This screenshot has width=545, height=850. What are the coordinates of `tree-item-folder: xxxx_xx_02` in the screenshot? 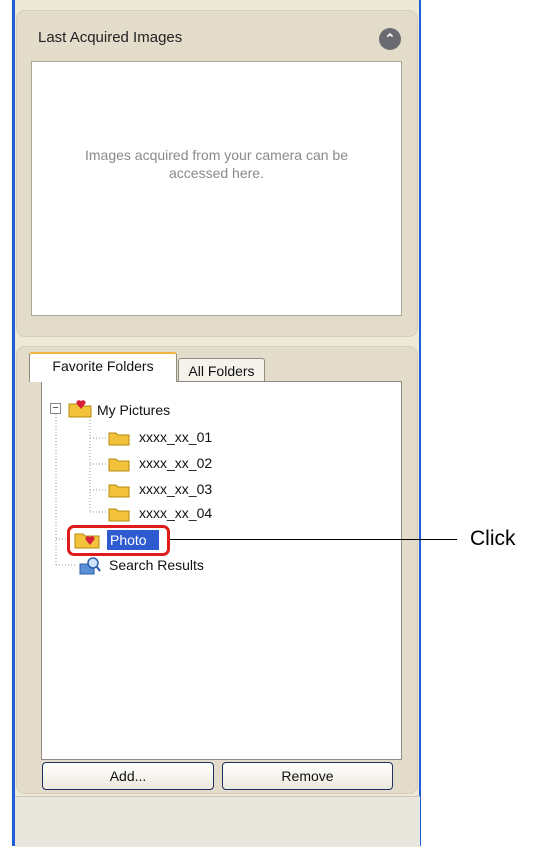 It's located at (175, 463).